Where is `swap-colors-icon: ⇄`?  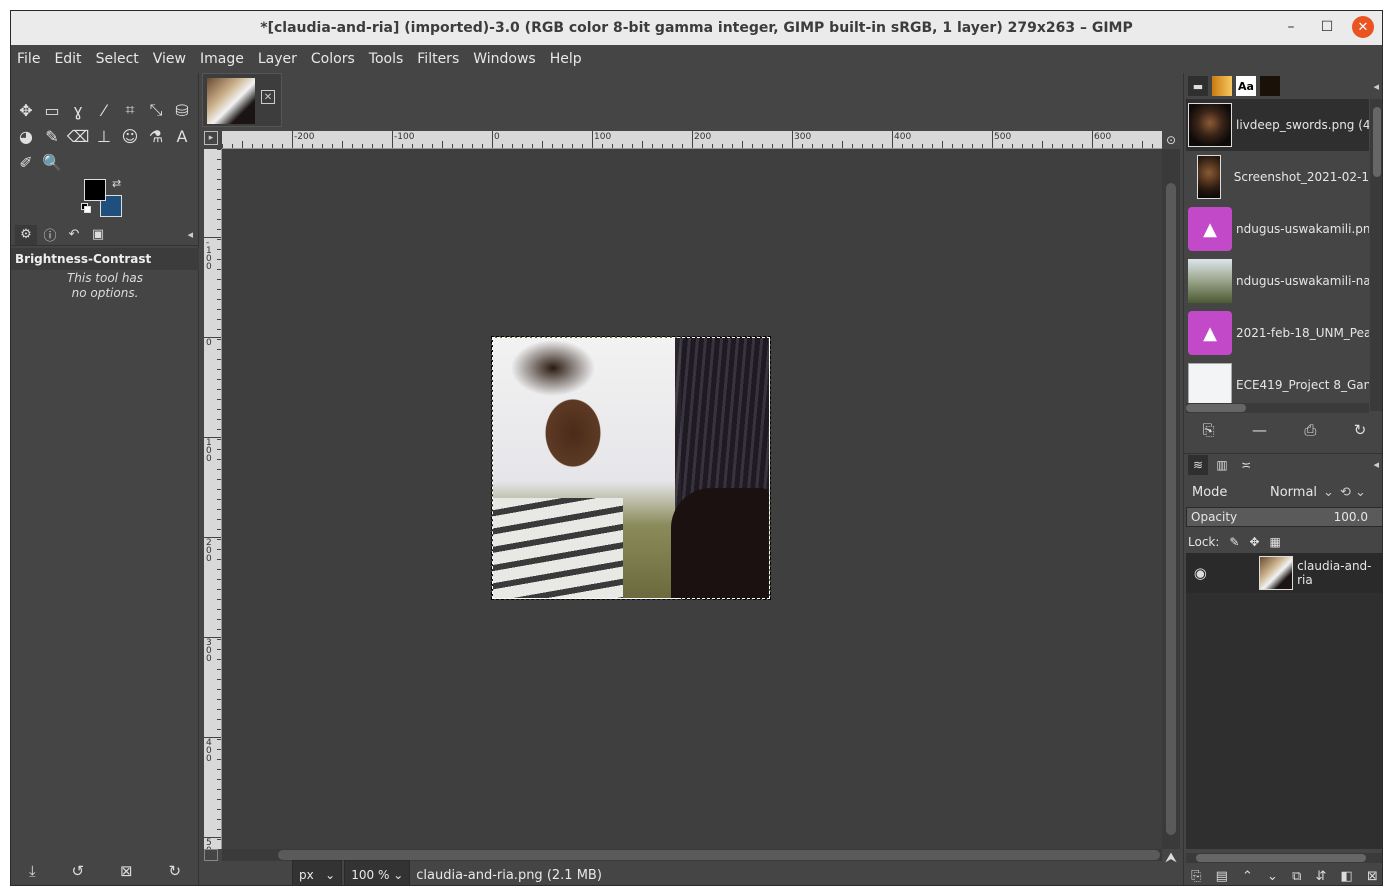
swap-colors-icon: ⇄ is located at coordinates (116, 183).